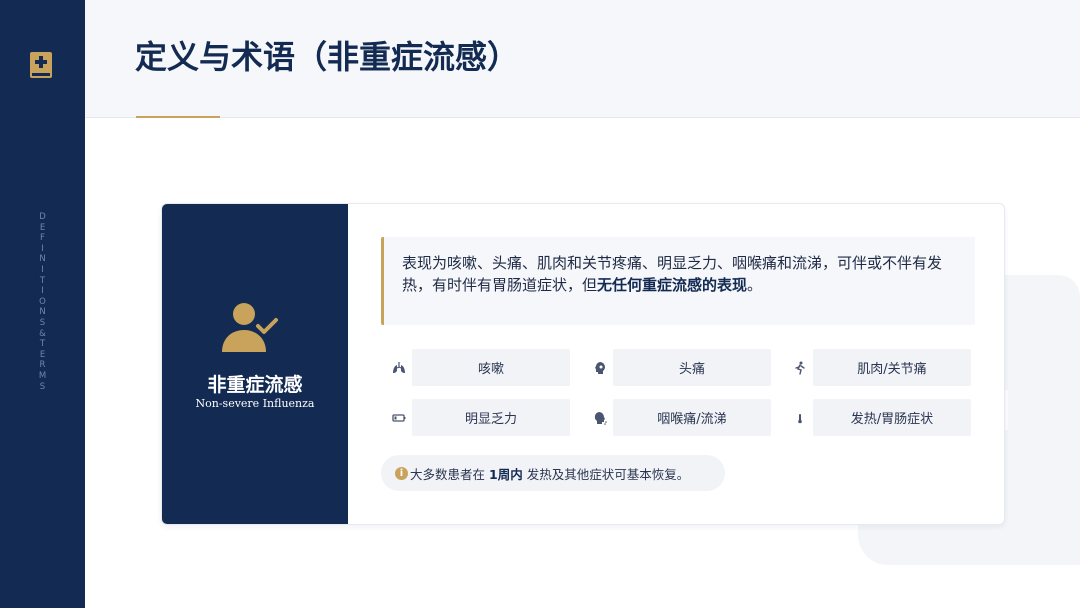 The height and width of the screenshot is (608, 1080). I want to click on sidebar-vertical-letter: D, so click(42, 217).